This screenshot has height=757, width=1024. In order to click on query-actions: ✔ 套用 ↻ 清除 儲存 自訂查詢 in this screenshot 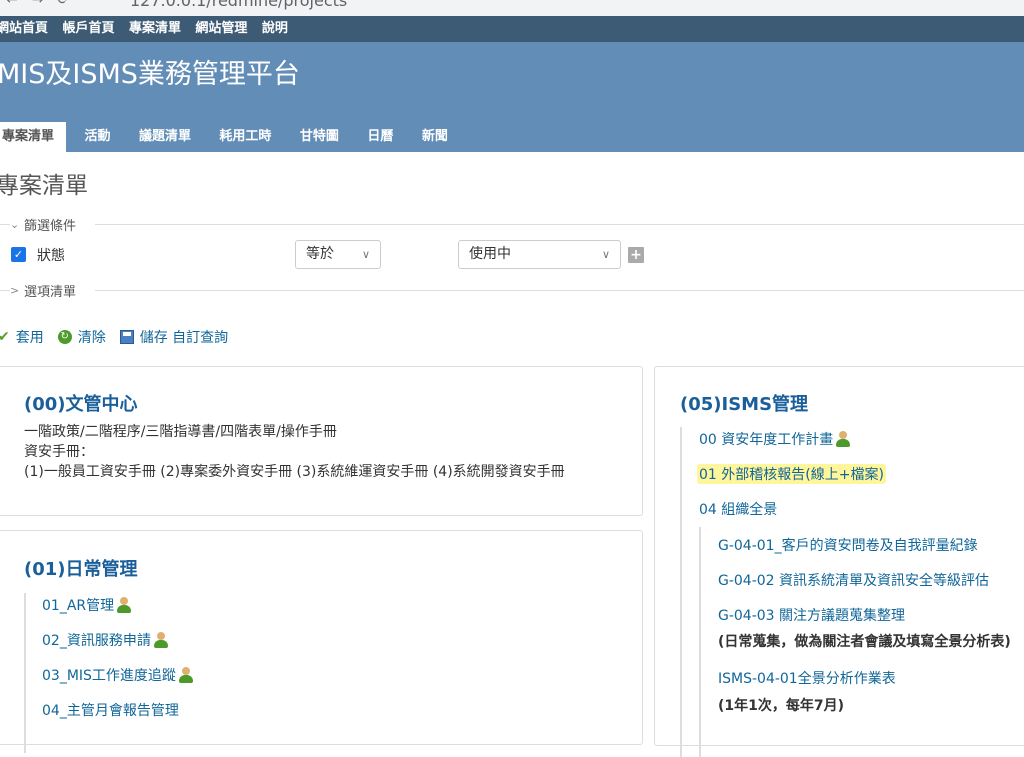, I will do `click(114, 337)`.